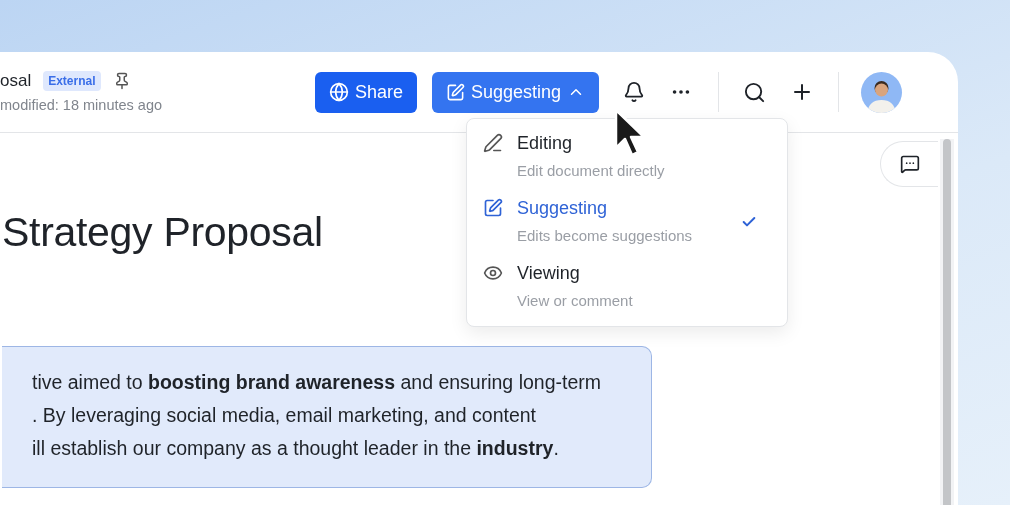  I want to click on user-avatar, so click(882, 92).